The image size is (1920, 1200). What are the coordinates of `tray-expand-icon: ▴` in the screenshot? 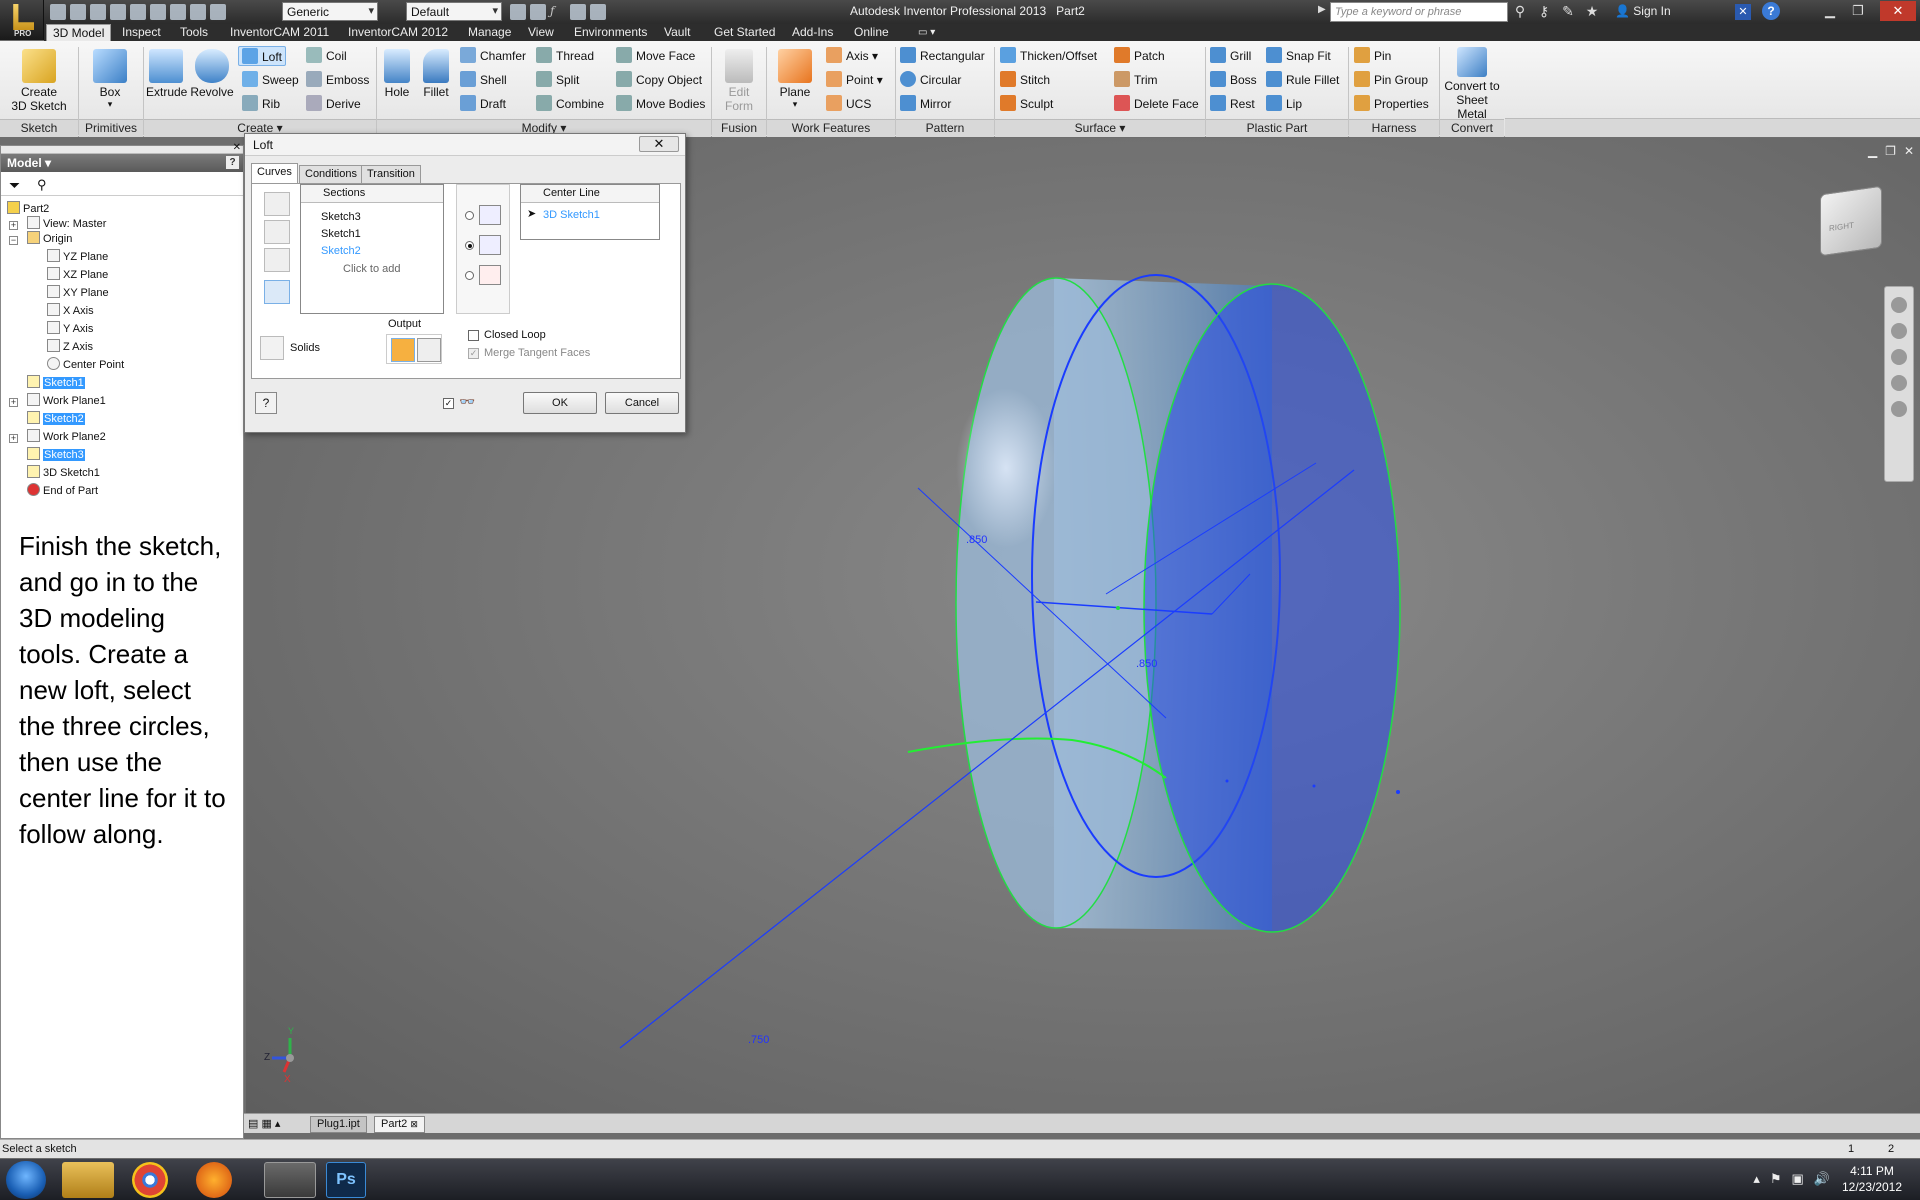 It's located at (1756, 1179).